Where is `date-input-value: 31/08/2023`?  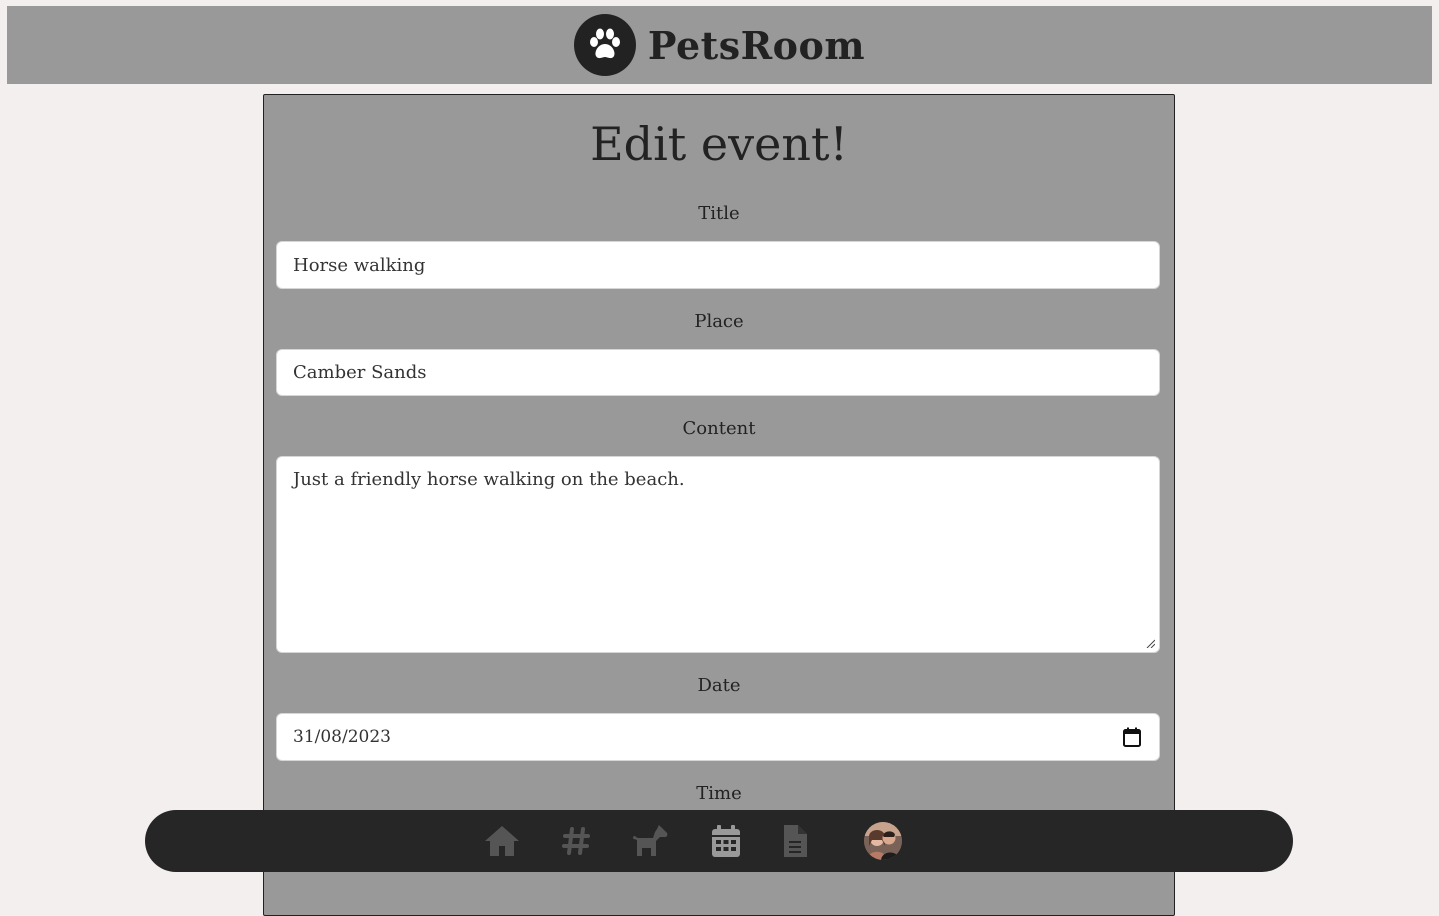 date-input-value: 31/08/2023 is located at coordinates (342, 737).